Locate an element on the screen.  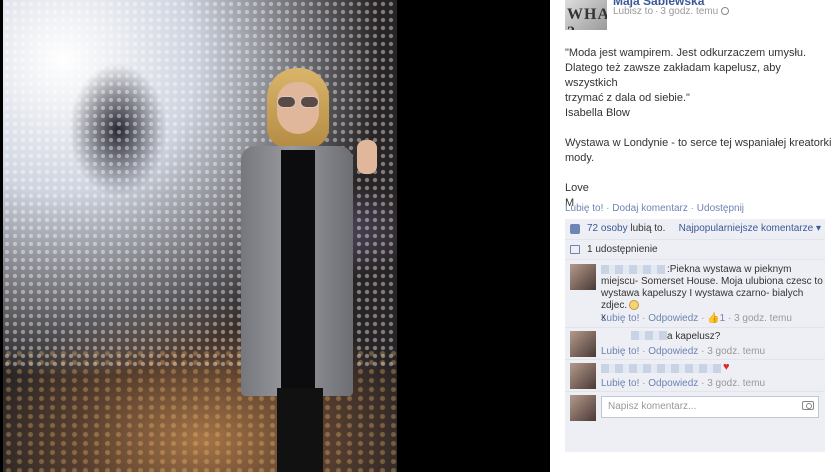
post-line: Isabella Blow is located at coordinates (597, 113).